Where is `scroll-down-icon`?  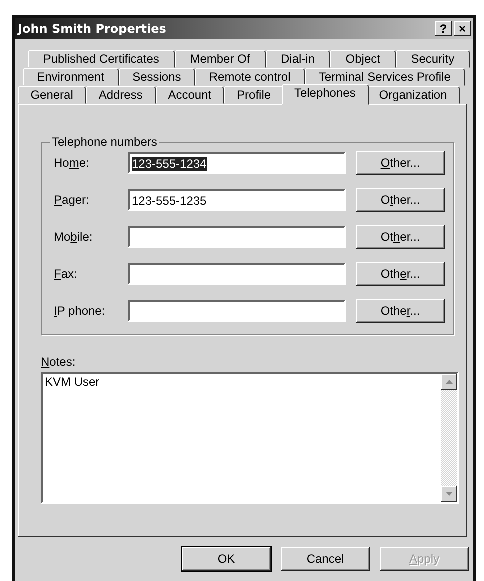 scroll-down-icon is located at coordinates (449, 494).